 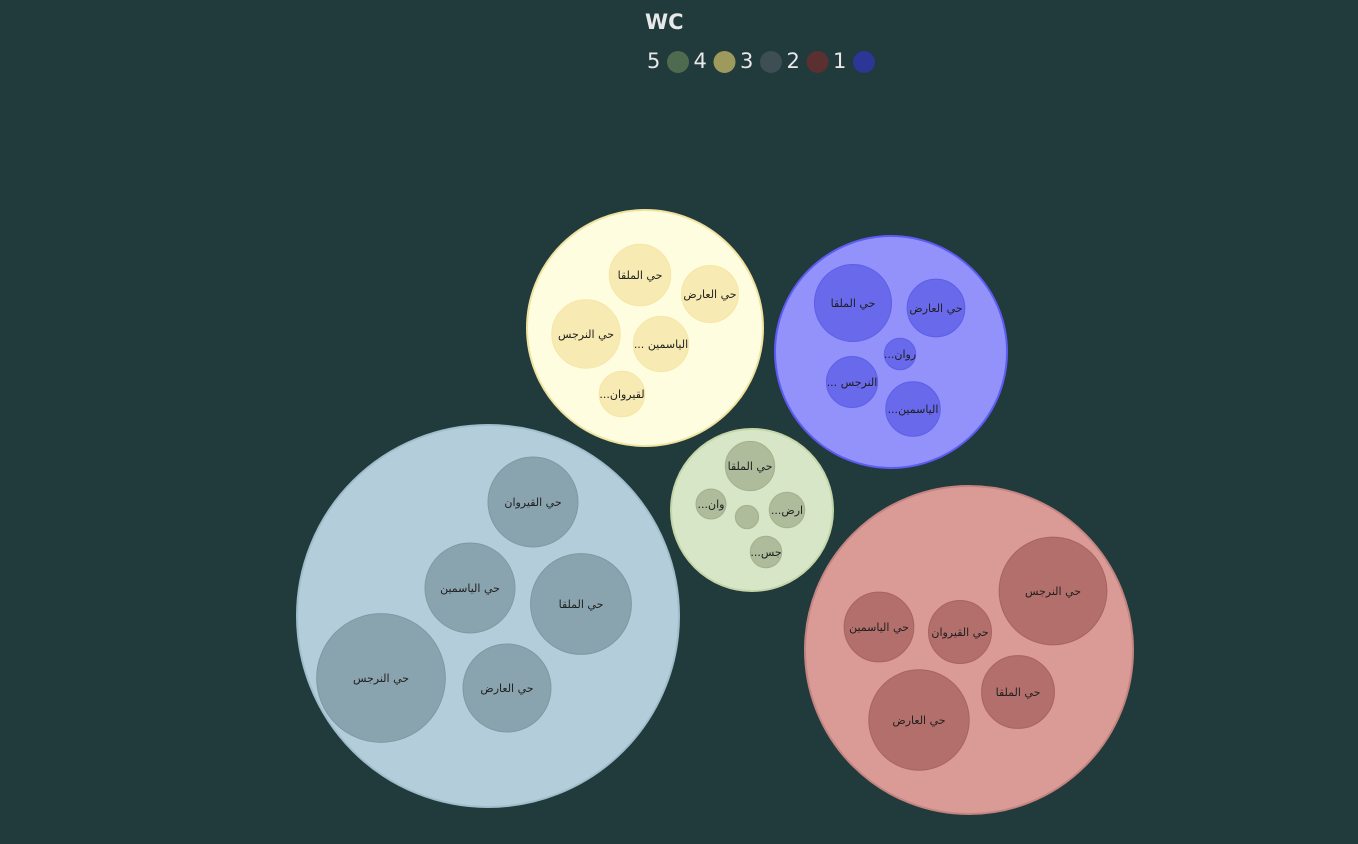 What do you see at coordinates (900, 354) in the screenshot?
I see `leaf-label: ...روان` at bounding box center [900, 354].